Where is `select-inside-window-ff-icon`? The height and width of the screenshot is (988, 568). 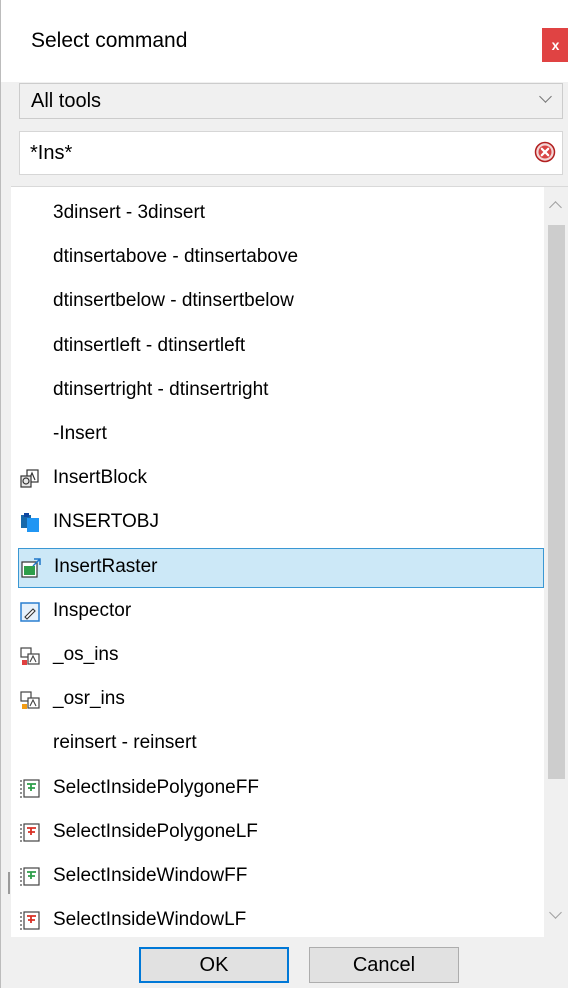 select-inside-window-ff-icon is located at coordinates (30, 877).